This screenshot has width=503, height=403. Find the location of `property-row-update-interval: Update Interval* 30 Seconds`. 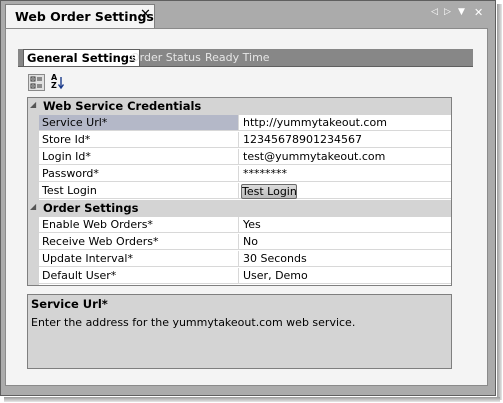

property-row-update-interval: Update Interval* 30 Seconds is located at coordinates (239, 259).